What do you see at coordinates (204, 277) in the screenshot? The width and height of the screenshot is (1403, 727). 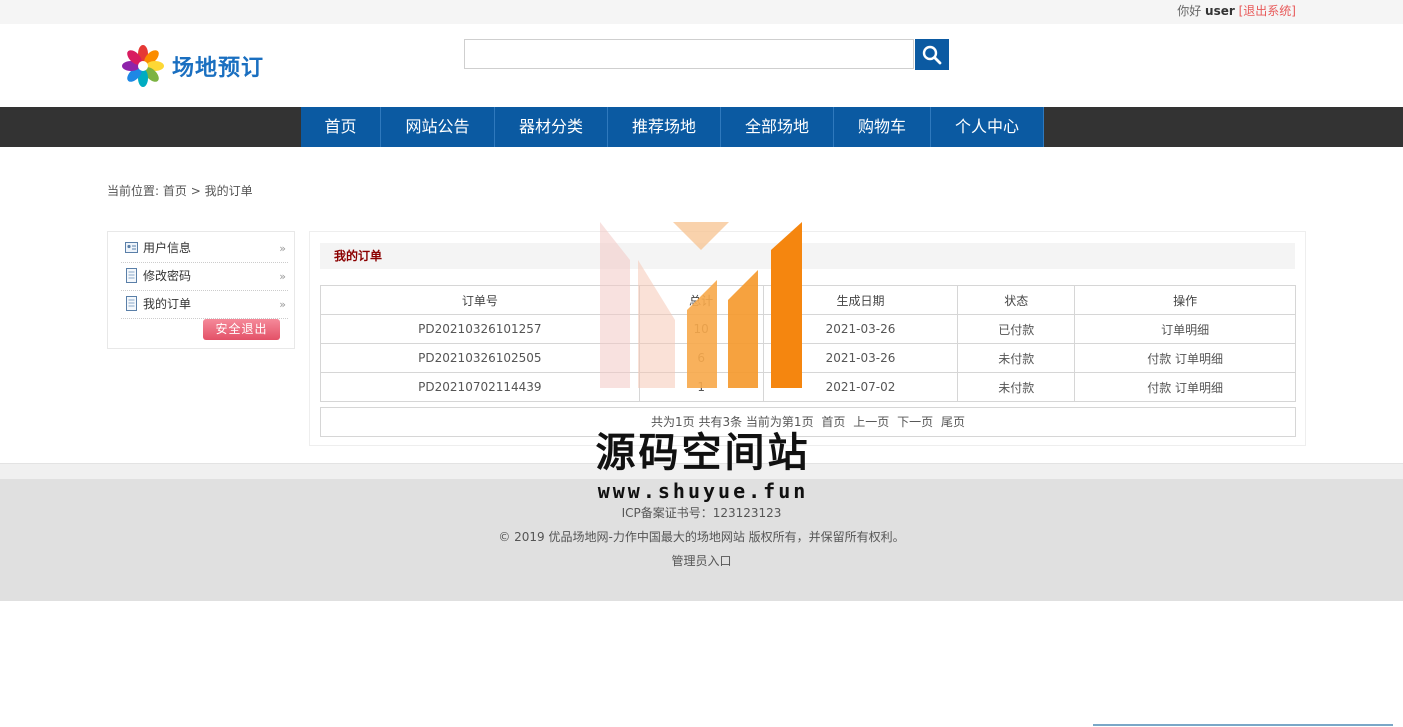 I see `sidebar-item-change-password: 修改密码 »` at bounding box center [204, 277].